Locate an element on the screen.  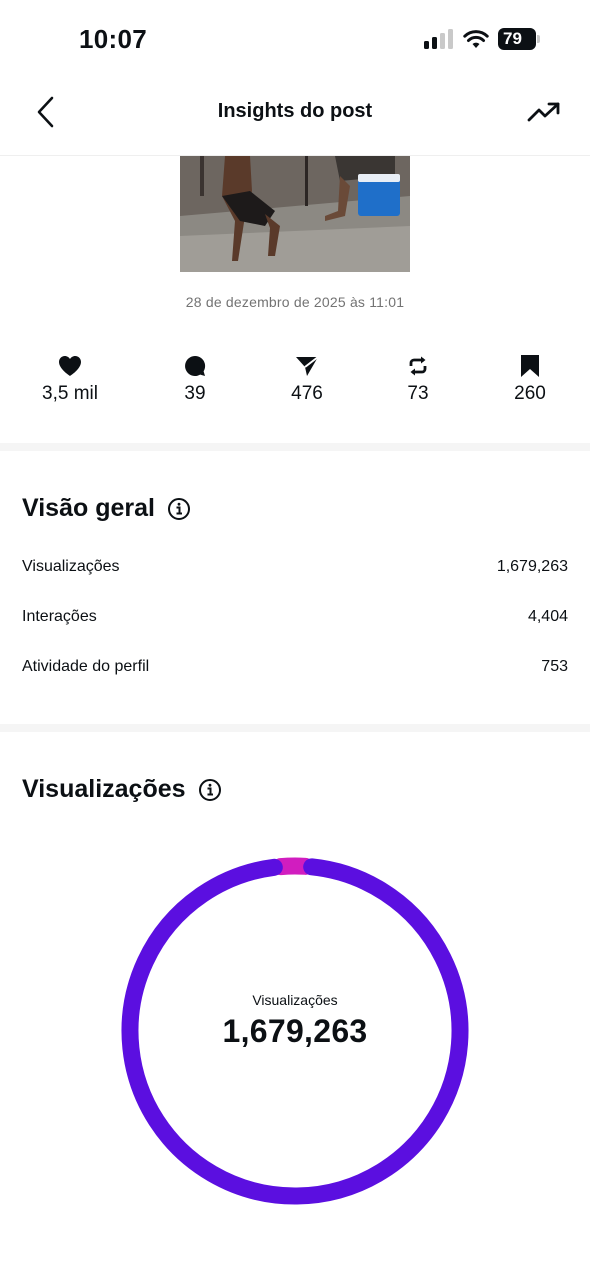
page-title: Insights do post is located at coordinates (295, 111).